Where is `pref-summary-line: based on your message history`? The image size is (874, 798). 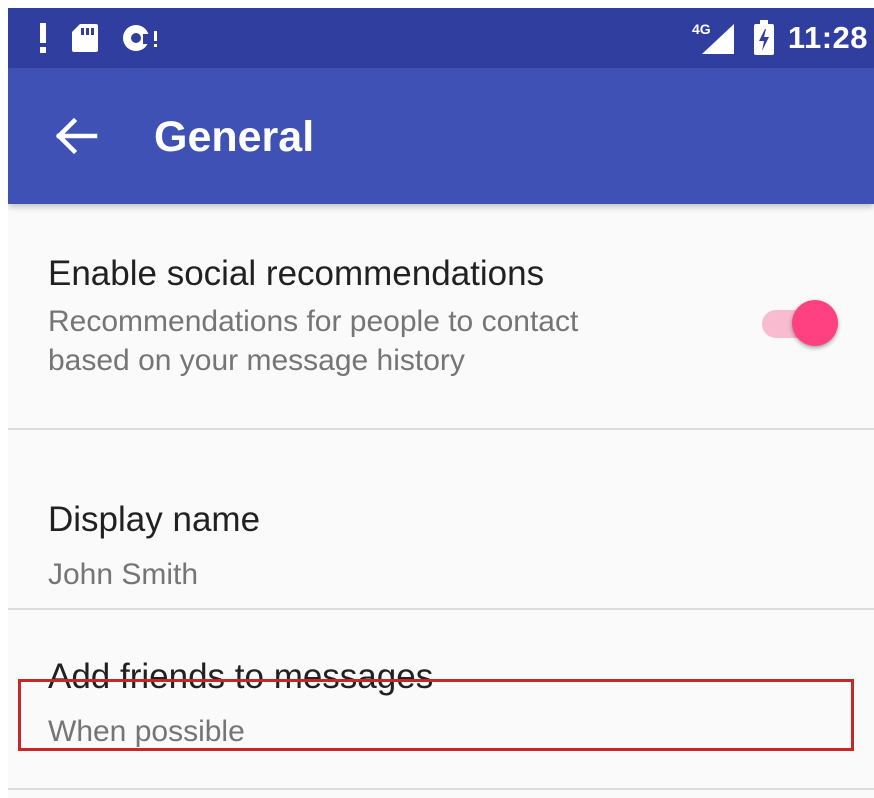
pref-summary-line: based on your message history is located at coordinates (256, 360).